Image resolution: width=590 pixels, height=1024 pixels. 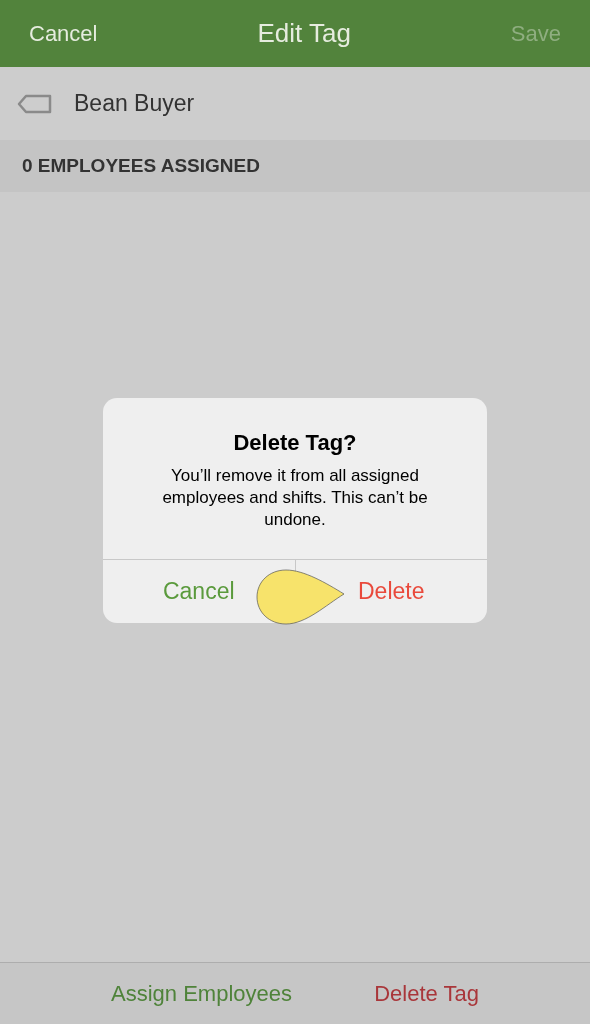 I want to click on tag-name: Bean Buyer, so click(x=134, y=104).